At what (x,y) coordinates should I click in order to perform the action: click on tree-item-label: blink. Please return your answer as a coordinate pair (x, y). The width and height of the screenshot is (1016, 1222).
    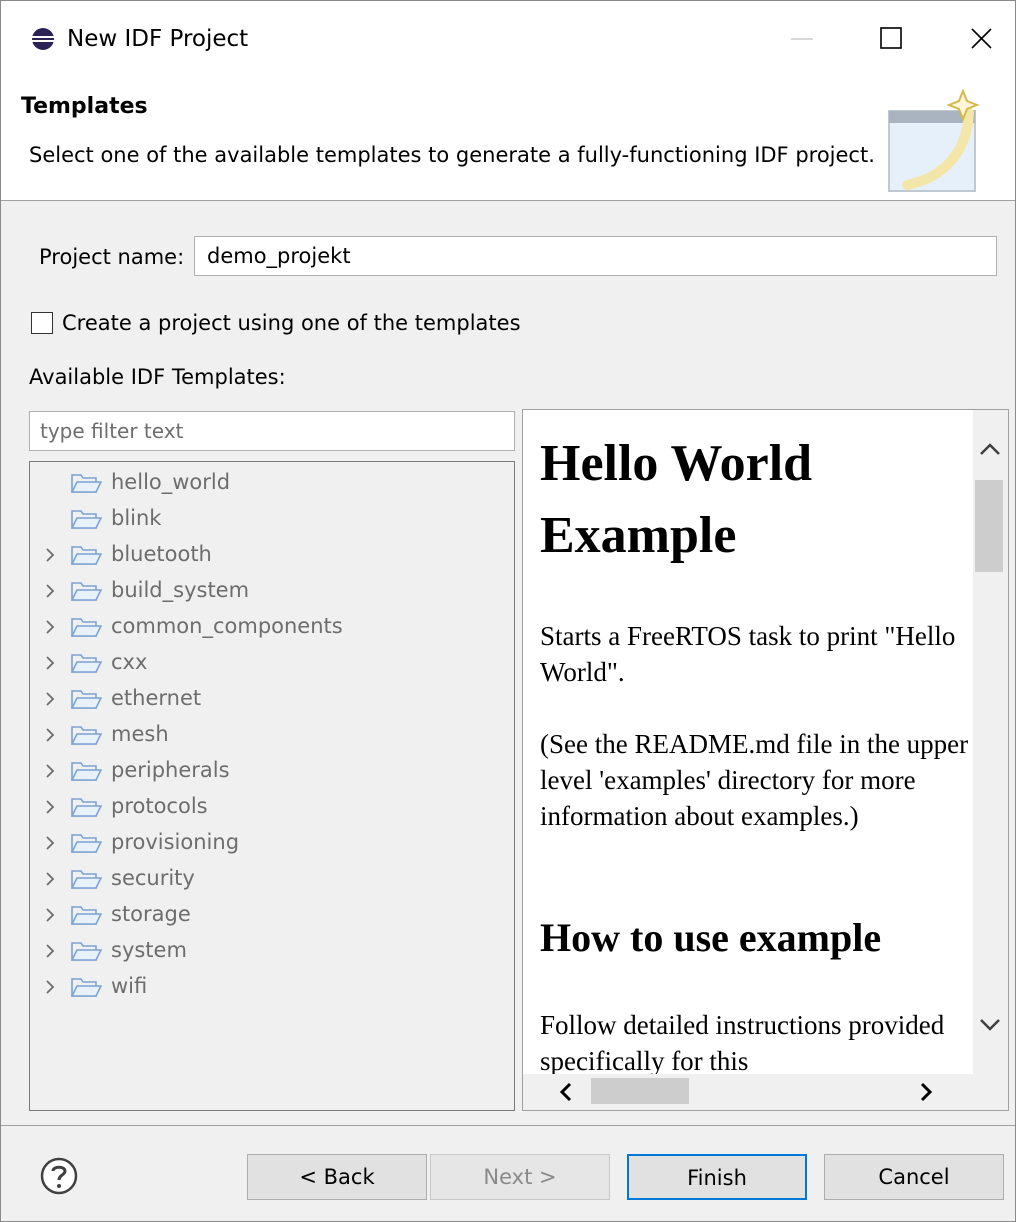
    Looking at the image, I should click on (136, 518).